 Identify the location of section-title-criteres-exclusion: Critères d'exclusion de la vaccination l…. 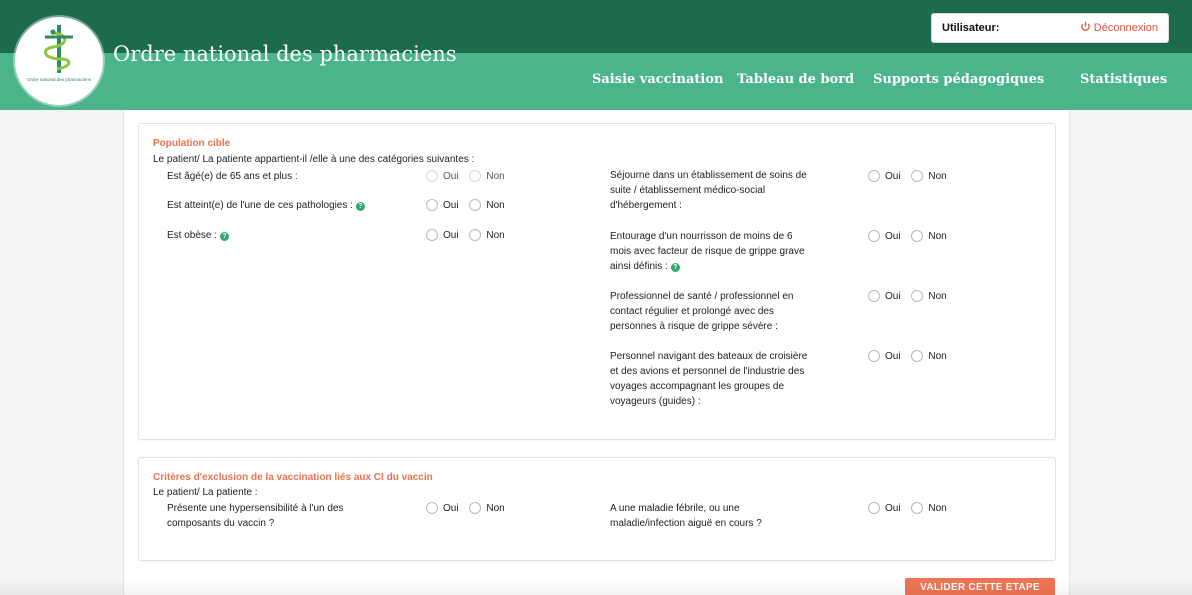
(293, 477).